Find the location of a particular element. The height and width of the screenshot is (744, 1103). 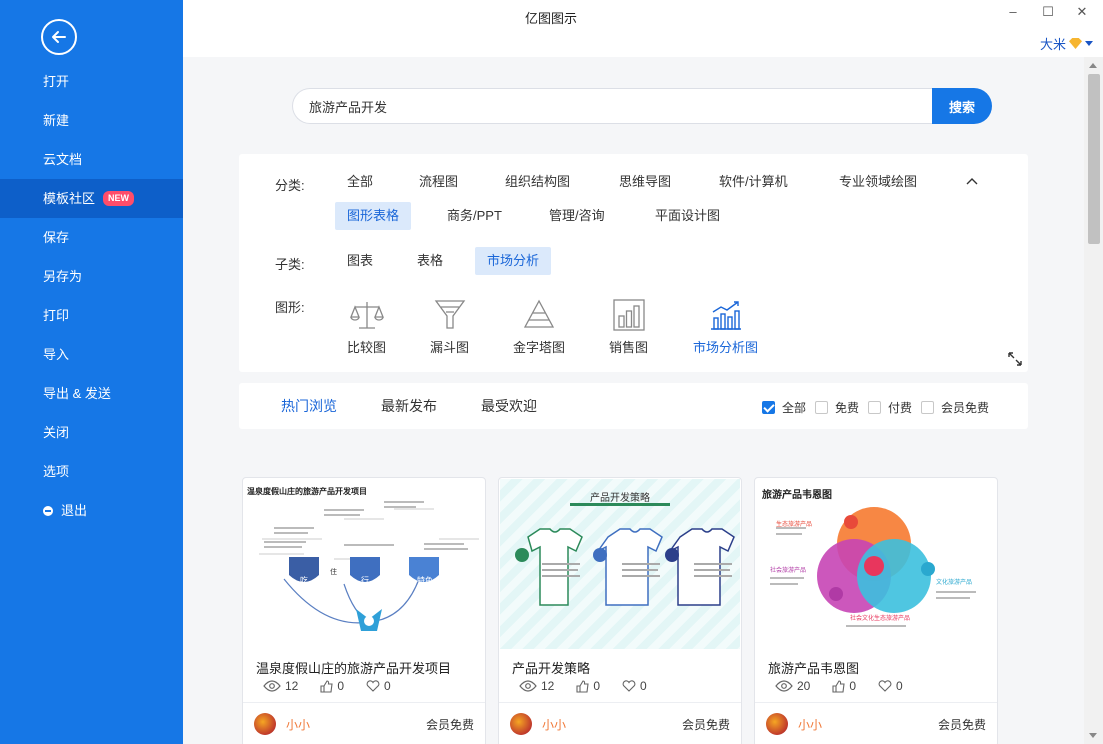

category-graphic-design: 平面设计图 is located at coordinates (687, 216).